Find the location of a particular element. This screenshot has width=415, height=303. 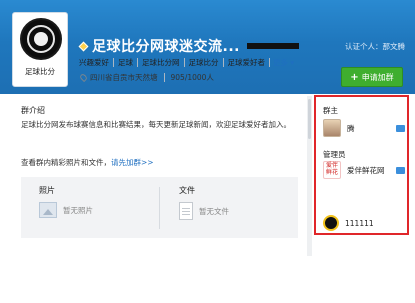

files-hint: 查看群内精彩照片和文件，请先加群>> is located at coordinates (87, 162).